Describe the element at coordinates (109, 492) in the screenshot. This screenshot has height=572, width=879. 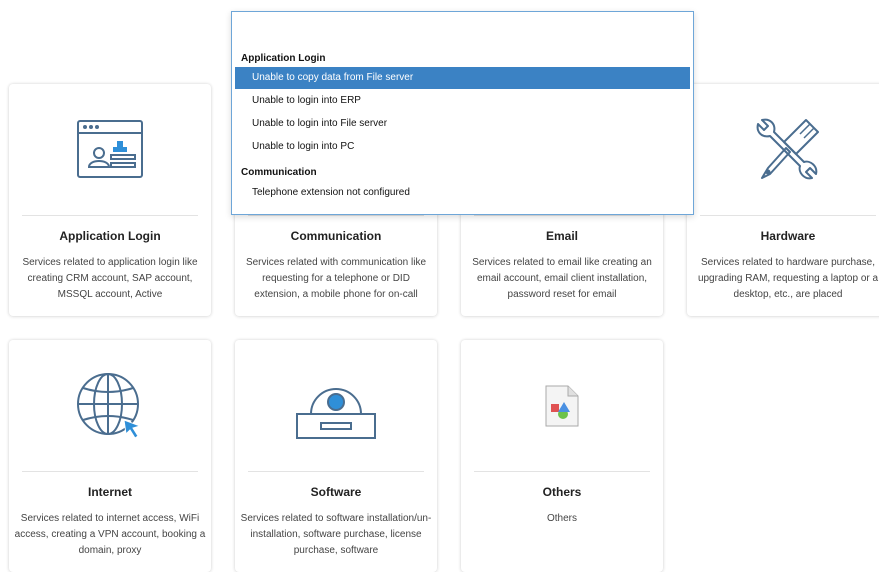
I see `card-title: Internet` at that location.